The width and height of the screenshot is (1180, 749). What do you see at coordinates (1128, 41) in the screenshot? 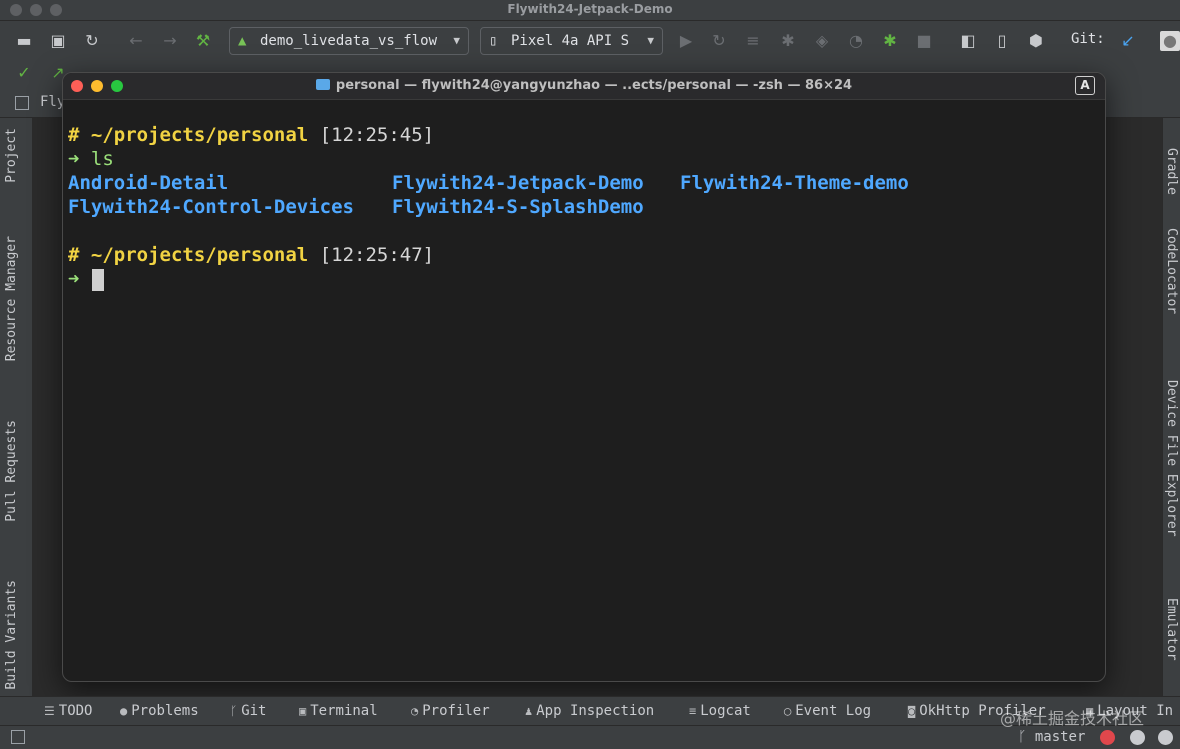
I see `git-update-icon: ↙` at bounding box center [1128, 41].